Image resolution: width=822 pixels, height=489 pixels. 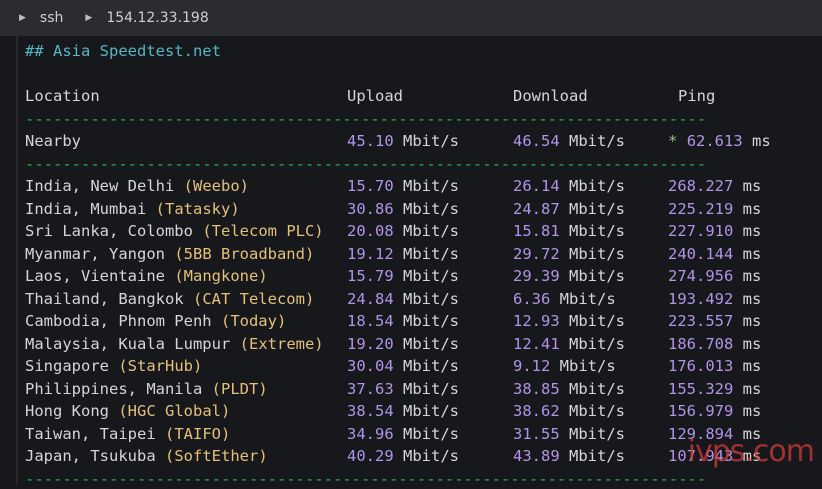 What do you see at coordinates (569, 456) in the screenshot?
I see `row-download: 43.89 Mbit/s` at bounding box center [569, 456].